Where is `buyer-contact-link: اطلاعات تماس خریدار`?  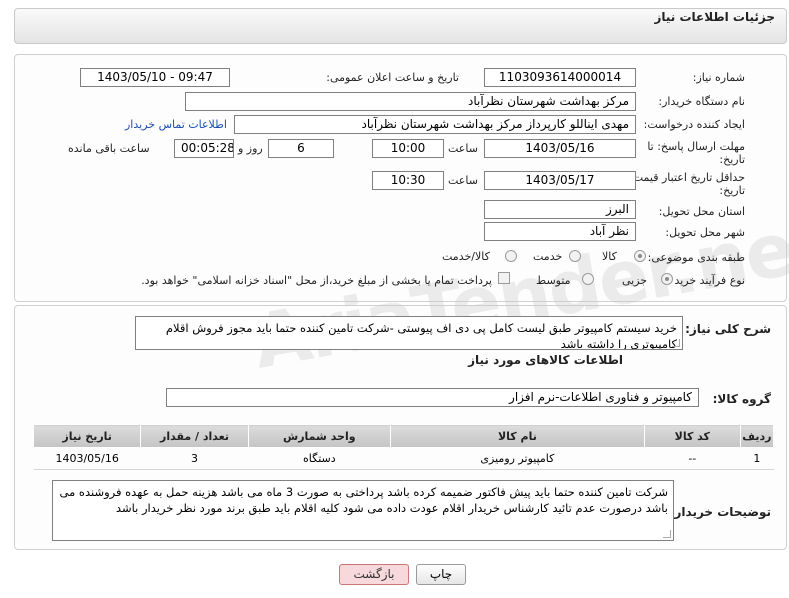
buyer-contact-link: اطلاعات تماس خریدار is located at coordinates (176, 124).